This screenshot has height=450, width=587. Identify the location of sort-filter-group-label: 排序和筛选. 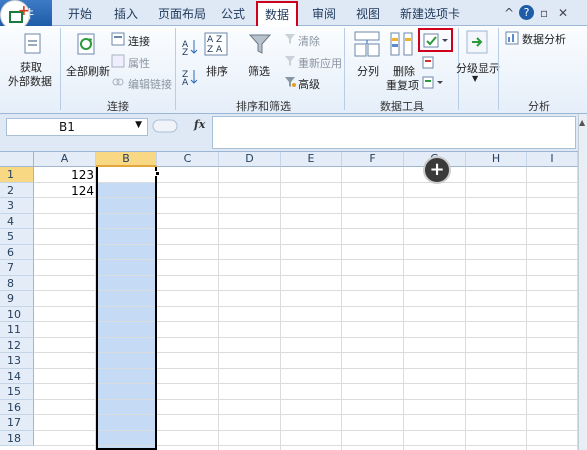
(263, 106).